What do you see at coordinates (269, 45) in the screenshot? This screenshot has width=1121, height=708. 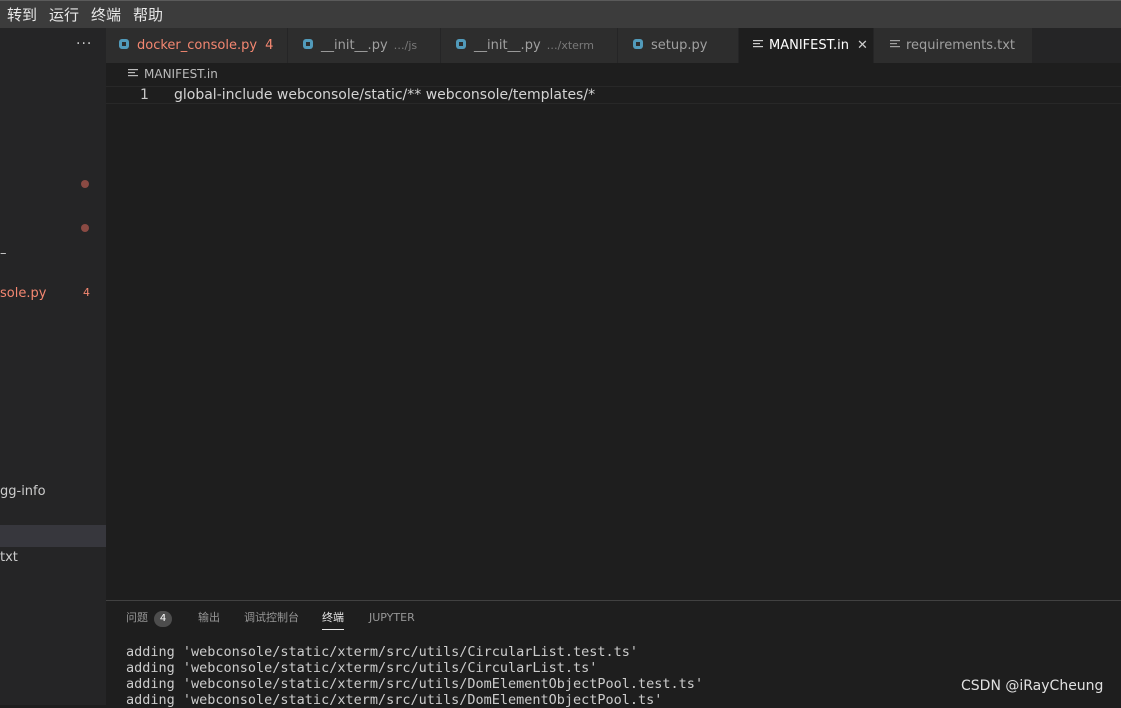 I see `tab-error-count: 4` at bounding box center [269, 45].